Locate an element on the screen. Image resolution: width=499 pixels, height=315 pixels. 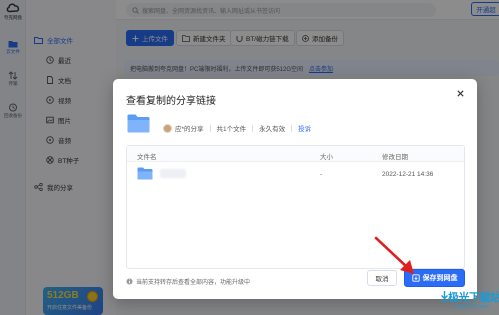
table-row: - 2022-12-21 14:36 is located at coordinates (295, 174).